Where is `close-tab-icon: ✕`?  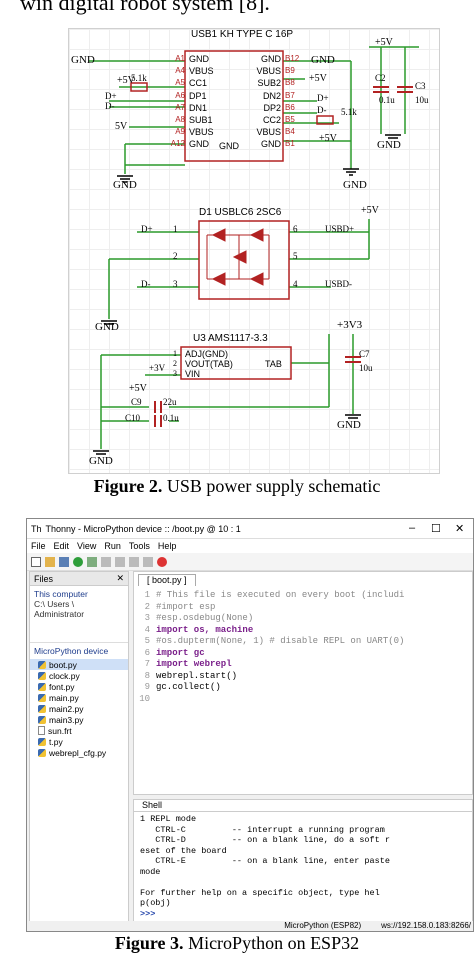 close-tab-icon: ✕ is located at coordinates (120, 578).